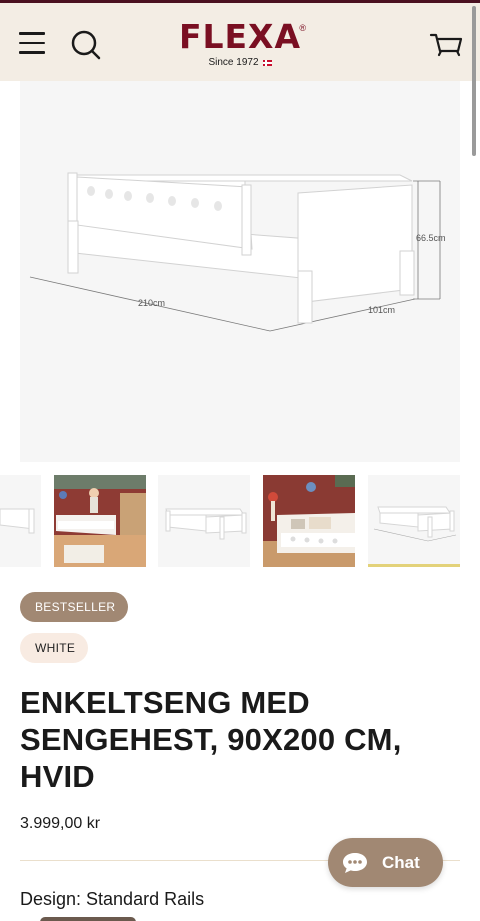 The width and height of the screenshot is (480, 921). Describe the element at coordinates (355, 862) in the screenshot. I see `chat-bubble-icon` at that location.